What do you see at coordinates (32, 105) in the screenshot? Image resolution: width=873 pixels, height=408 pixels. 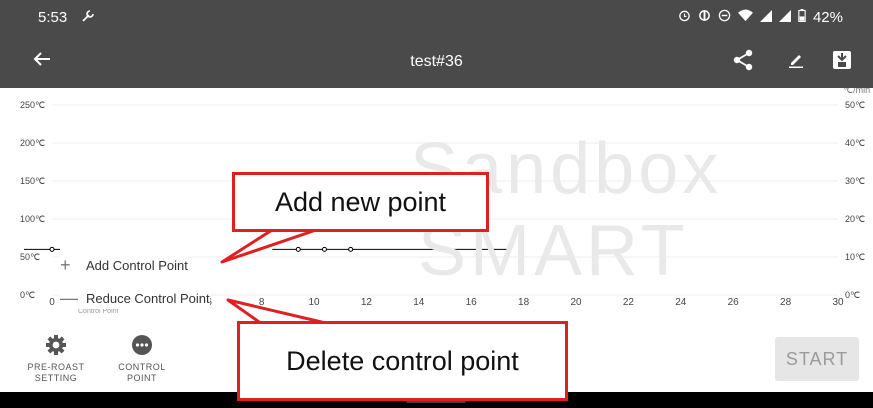 I see `y-tick-label: 250℃` at bounding box center [32, 105].